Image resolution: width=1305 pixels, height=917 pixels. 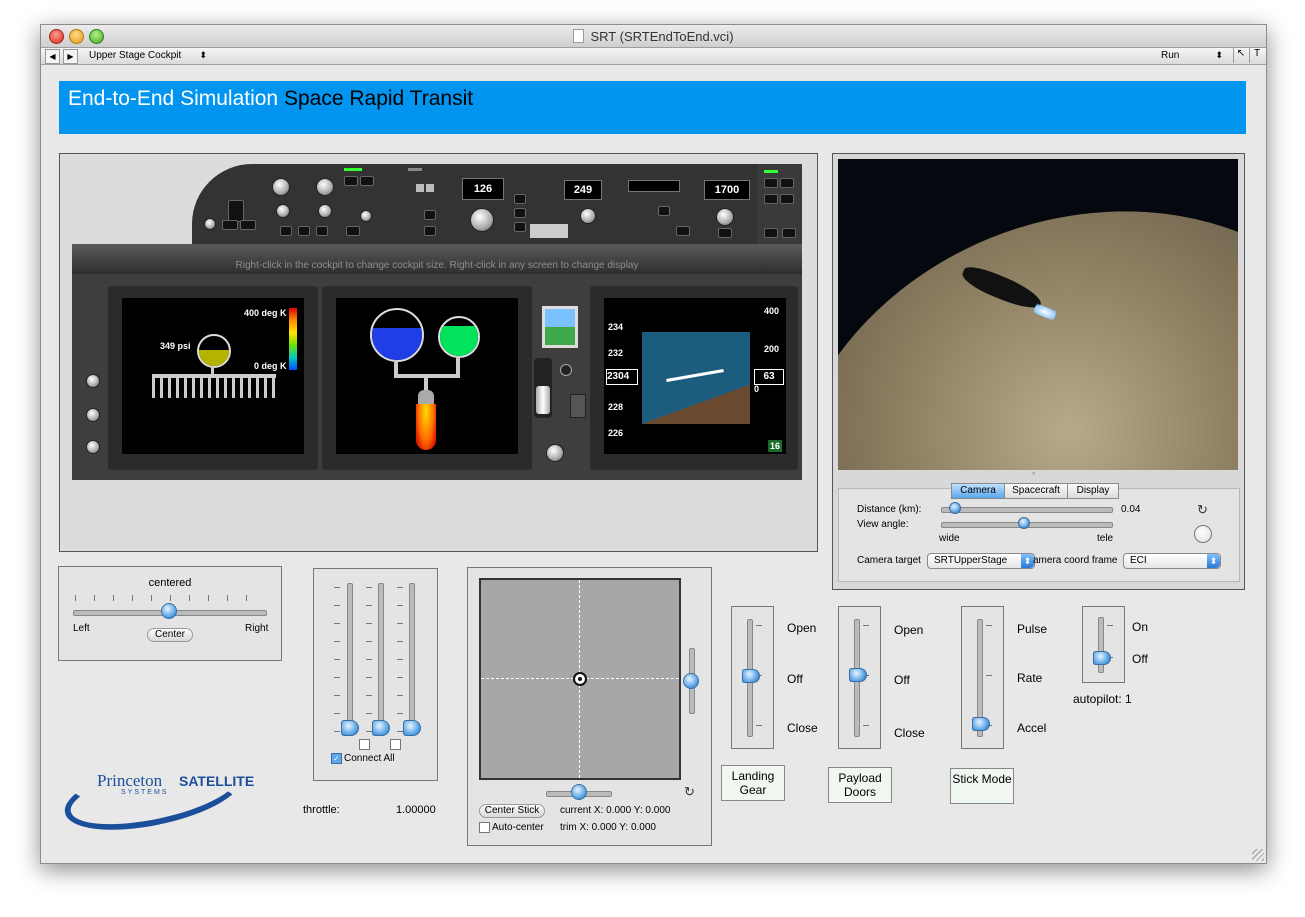 What do you see at coordinates (1202, 510) in the screenshot?
I see `refresh-icon: ↻` at bounding box center [1202, 510].